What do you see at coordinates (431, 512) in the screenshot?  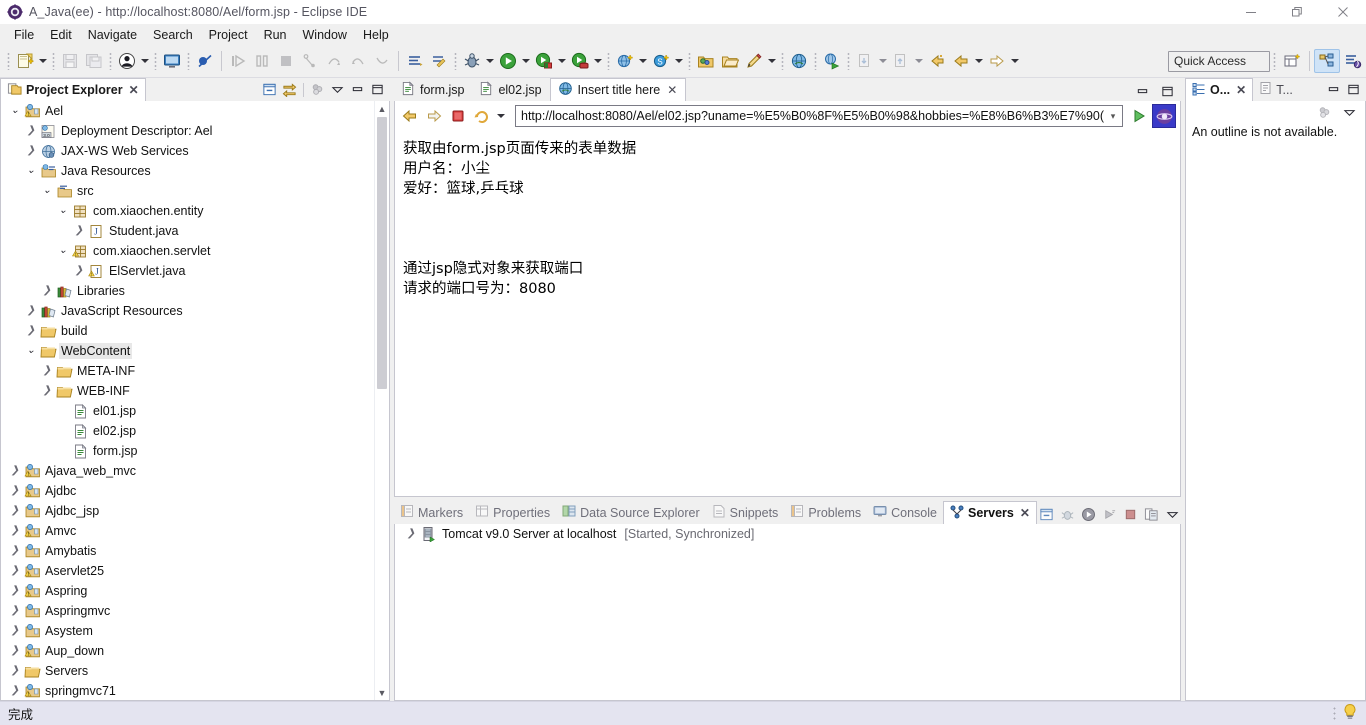 I see `tab-markers: Markers` at bounding box center [431, 512].